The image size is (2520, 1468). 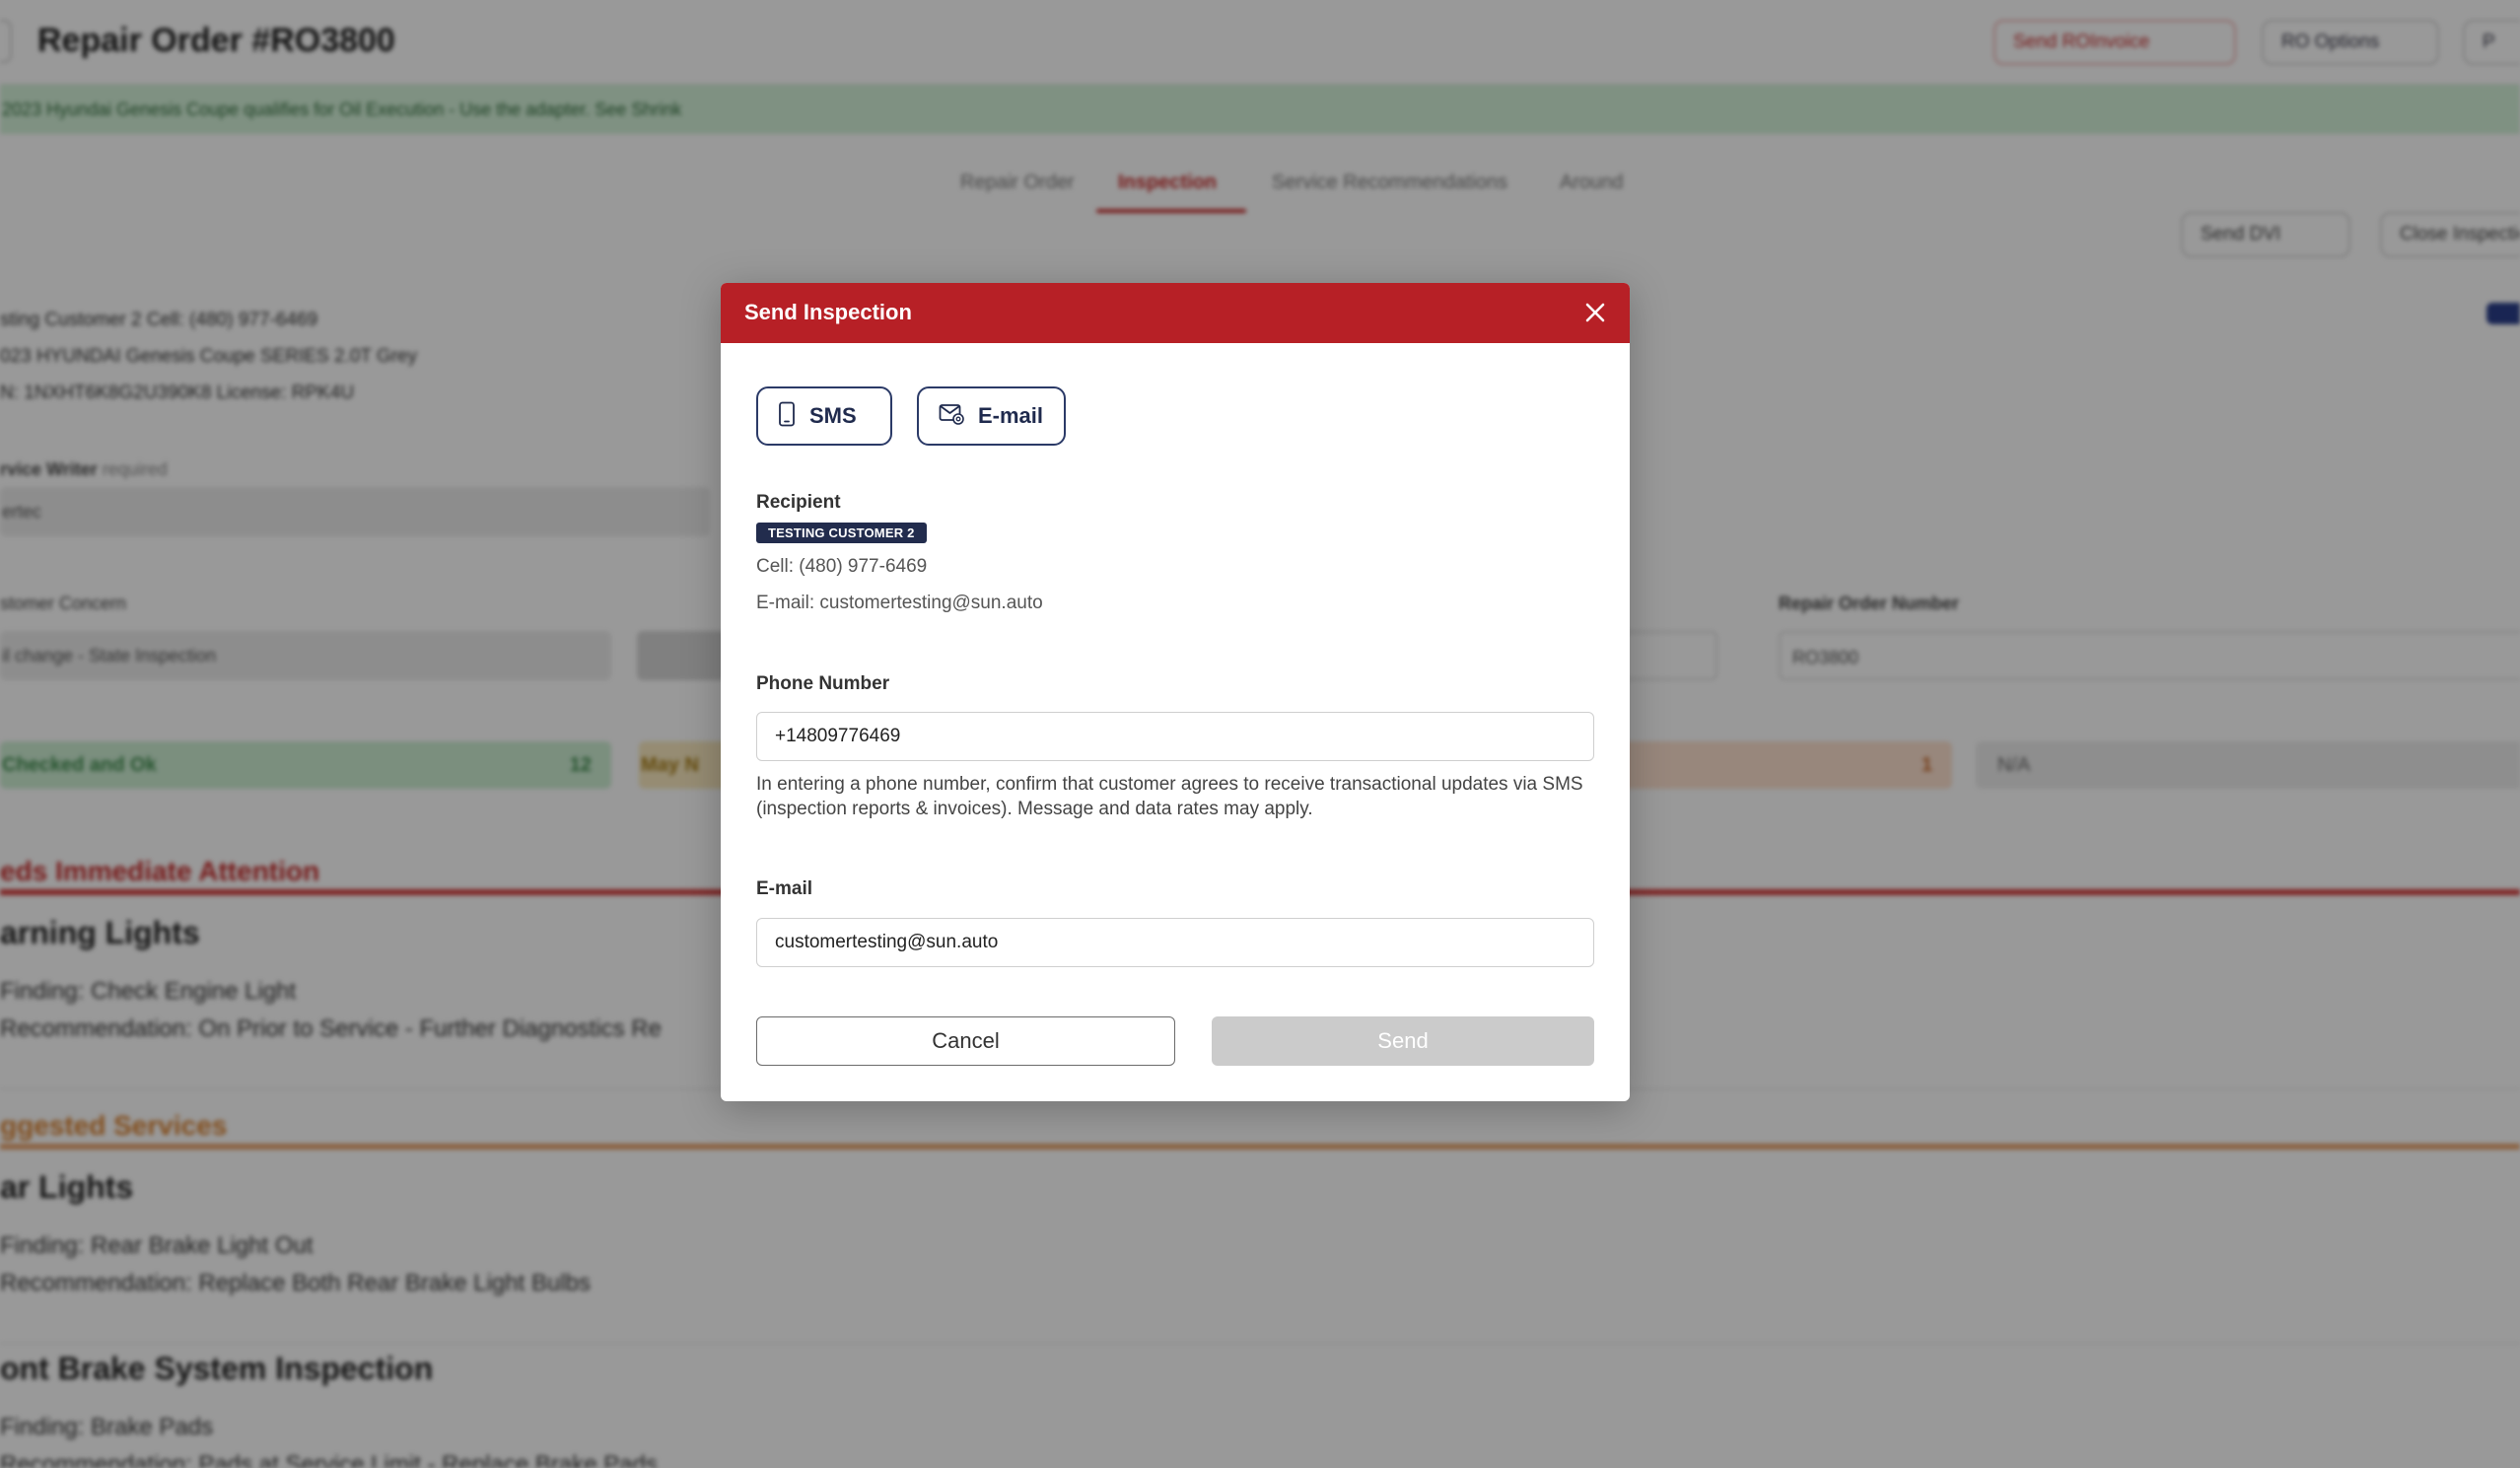 I want to click on sms-channel-button: SMS, so click(x=824, y=416).